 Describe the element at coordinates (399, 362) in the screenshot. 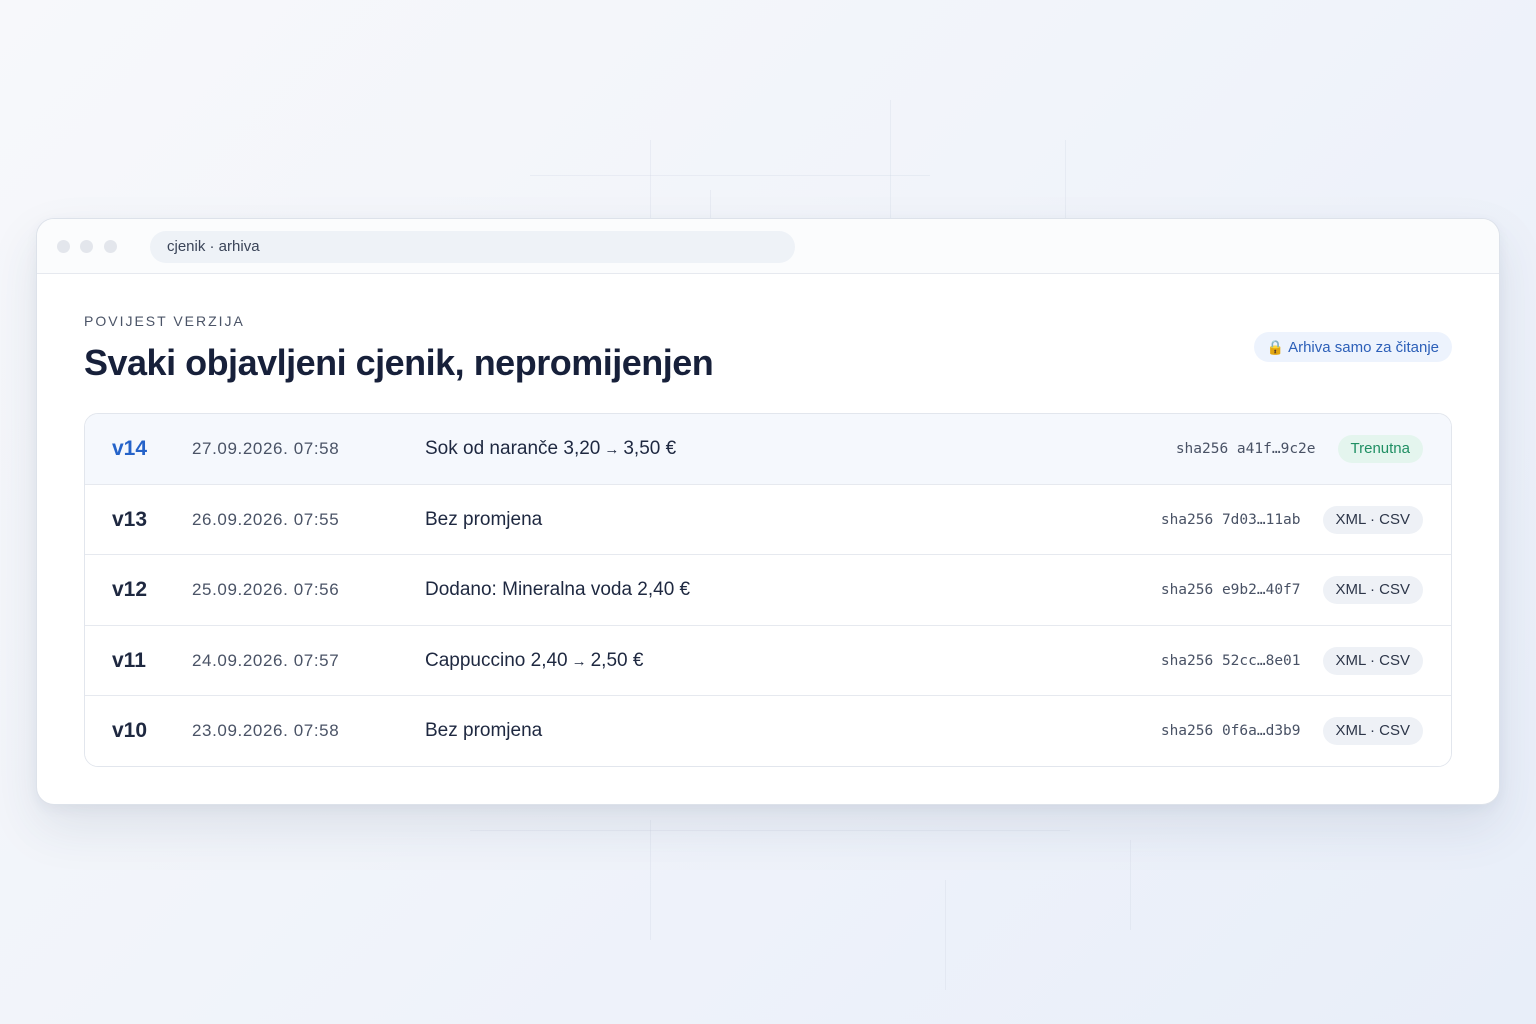

I see `page-title: Svaki objavljeni cjenik, nepromijenjen` at that location.